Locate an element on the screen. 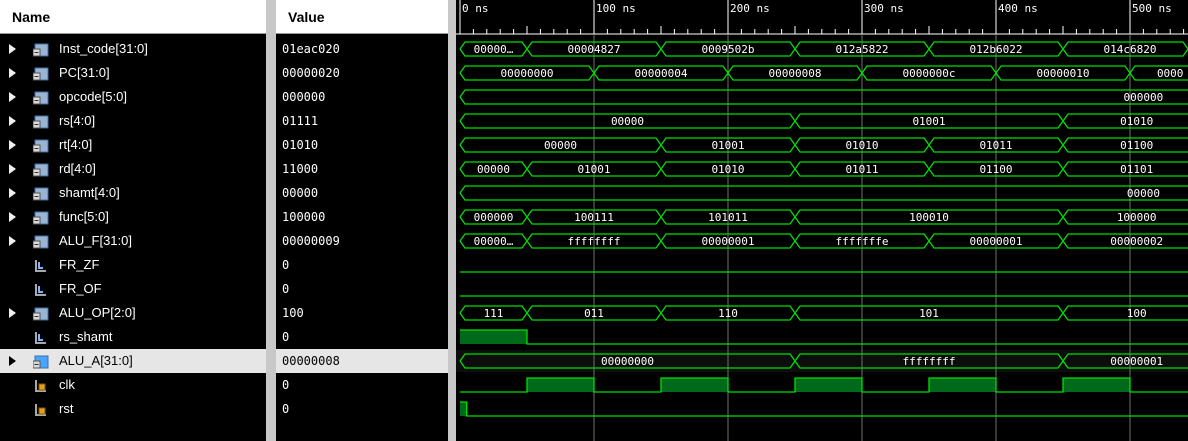 This screenshot has width=1188, height=441. ruler-label: 400 ns is located at coordinates (1018, 8).